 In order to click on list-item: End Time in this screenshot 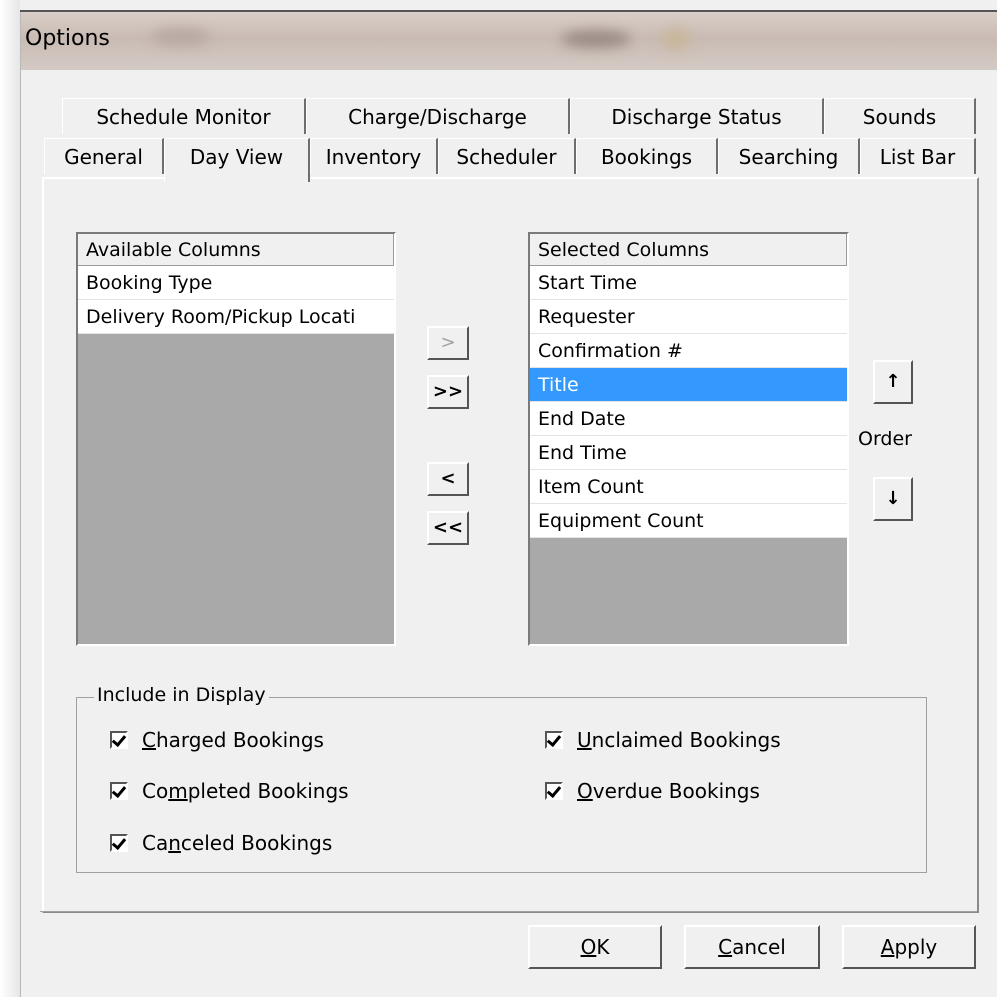, I will do `click(688, 453)`.